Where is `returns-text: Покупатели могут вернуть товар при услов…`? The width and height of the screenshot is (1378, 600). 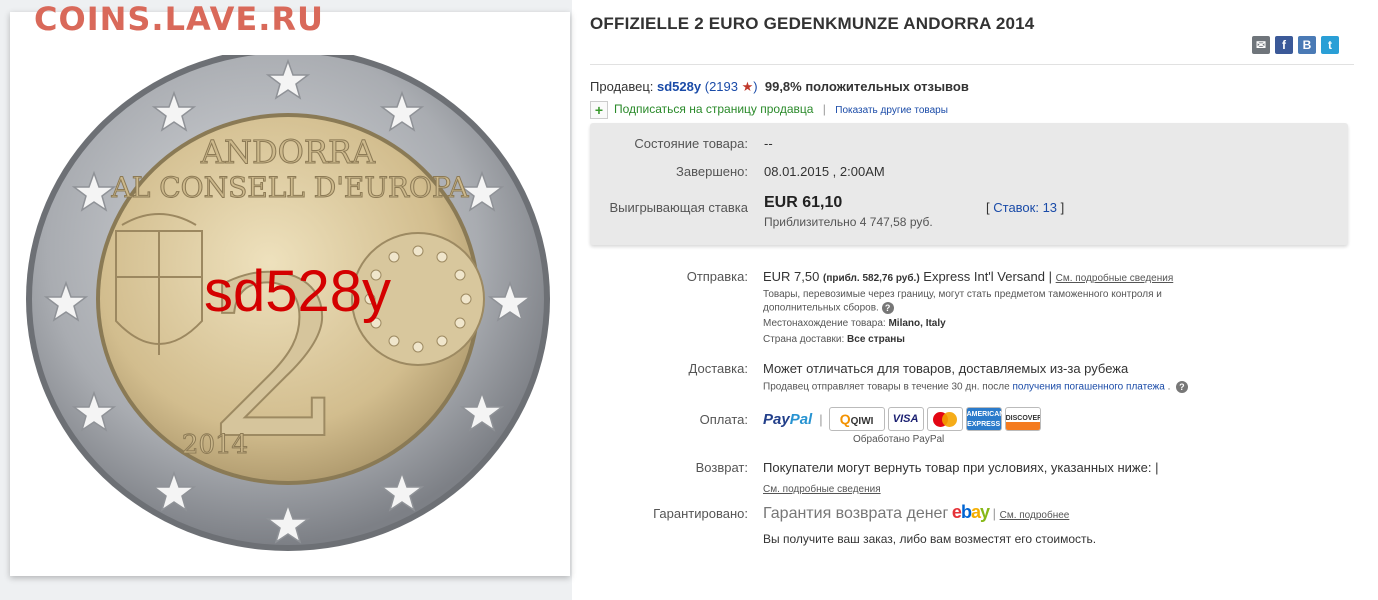 returns-text: Покупатели могут вернуть товар при услов… is located at coordinates (957, 467).